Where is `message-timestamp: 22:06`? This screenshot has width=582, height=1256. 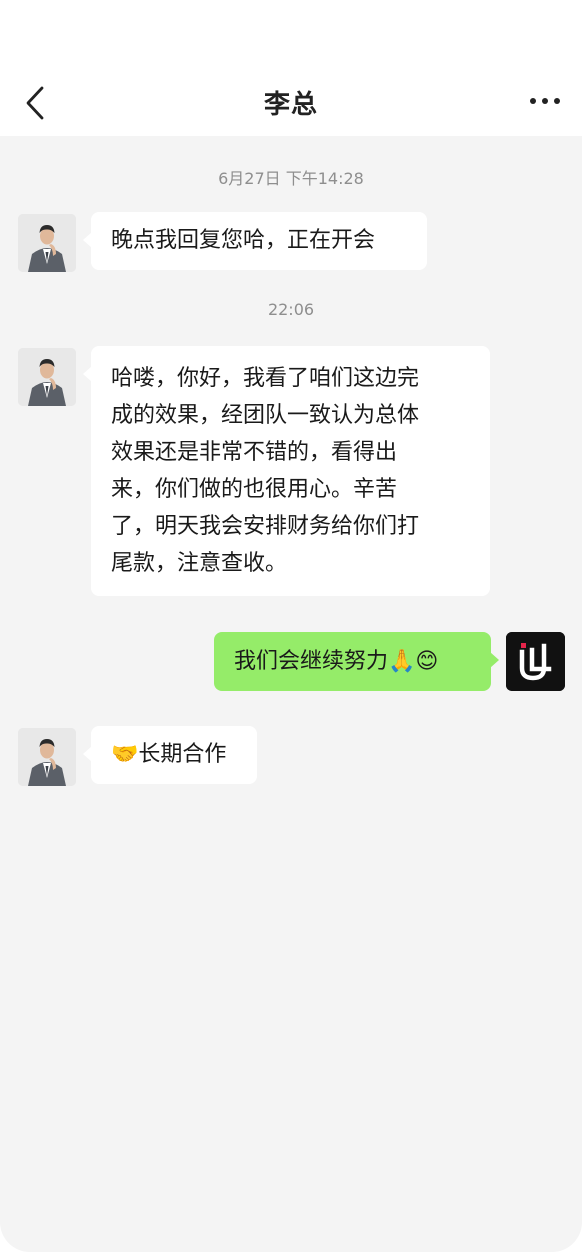 message-timestamp: 22:06 is located at coordinates (291, 309).